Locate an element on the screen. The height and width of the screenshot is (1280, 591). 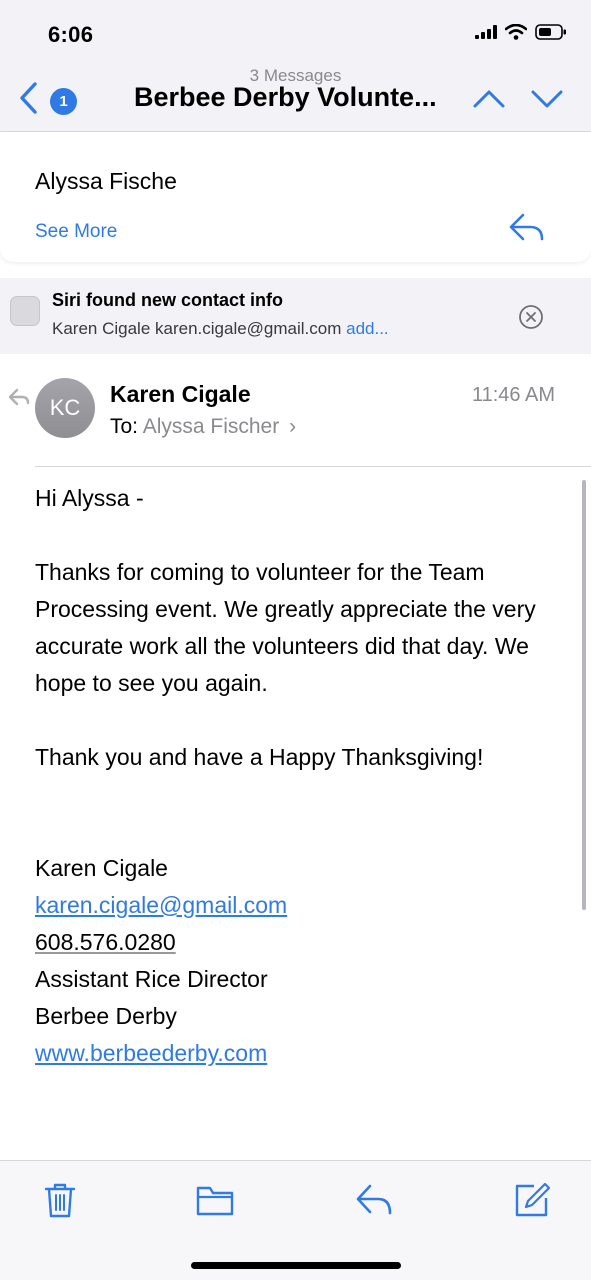
back-badge: 1 is located at coordinates (63, 101).